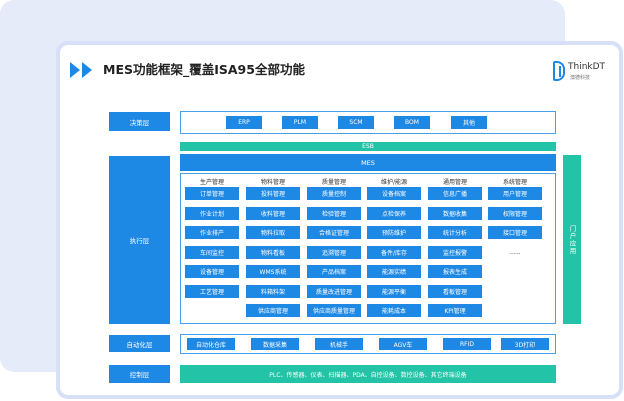  What do you see at coordinates (212, 291) in the screenshot?
I see `module-item: 工艺管理` at bounding box center [212, 291].